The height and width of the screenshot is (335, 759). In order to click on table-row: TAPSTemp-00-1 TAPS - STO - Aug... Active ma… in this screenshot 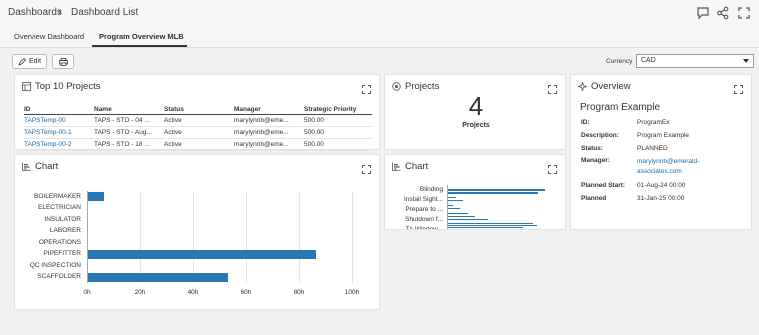, I will do `click(198, 132)`.